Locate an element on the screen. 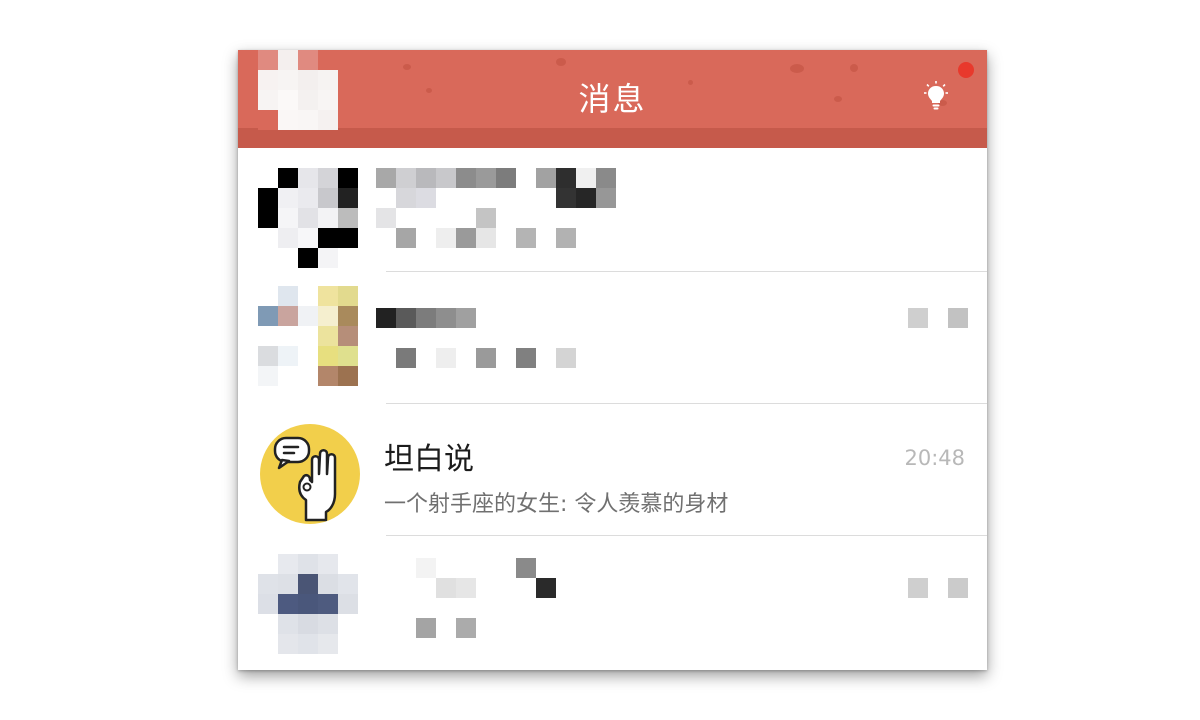 The height and width of the screenshot is (720, 1200). header-bar: 消息 is located at coordinates (612, 99).